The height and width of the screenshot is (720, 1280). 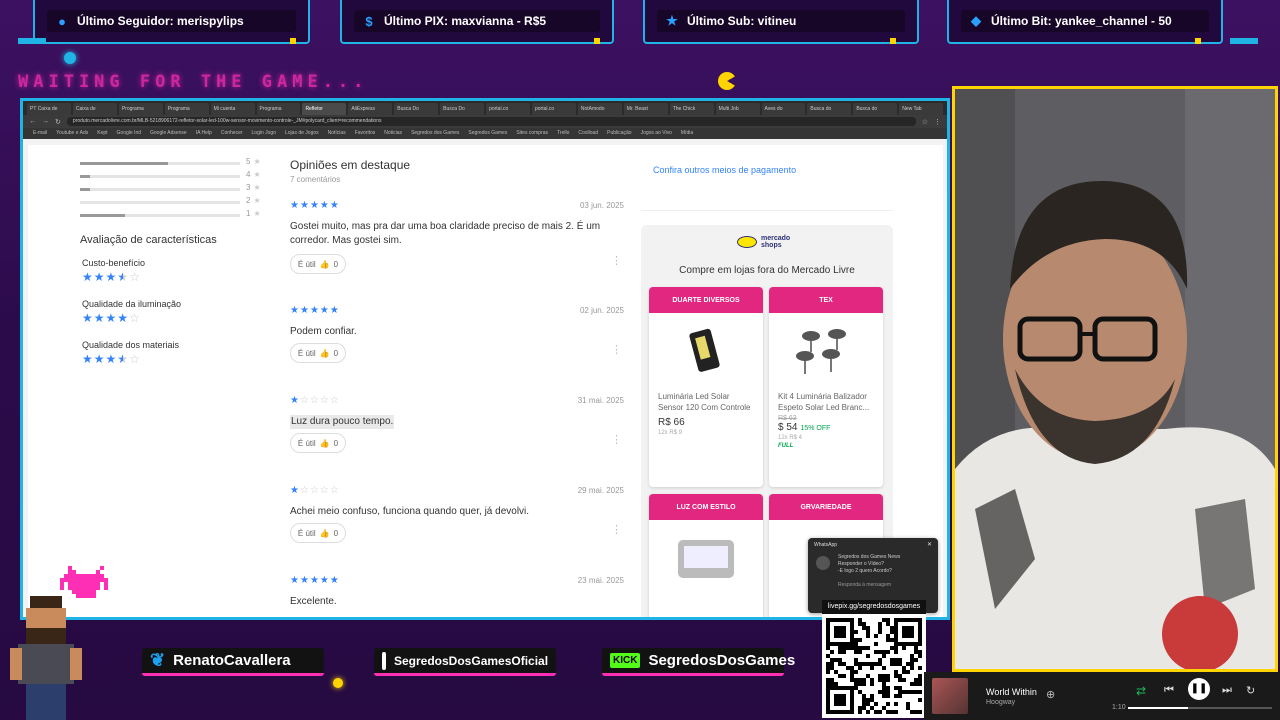 What do you see at coordinates (921, 109) in the screenshot?
I see `browser-tab: New Tab` at bounding box center [921, 109].